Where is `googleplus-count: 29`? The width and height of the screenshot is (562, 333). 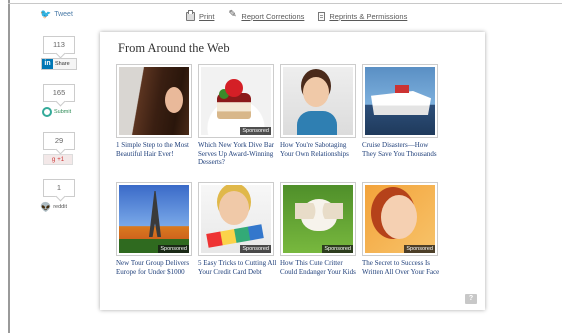 googleplus-count: 29 is located at coordinates (59, 141).